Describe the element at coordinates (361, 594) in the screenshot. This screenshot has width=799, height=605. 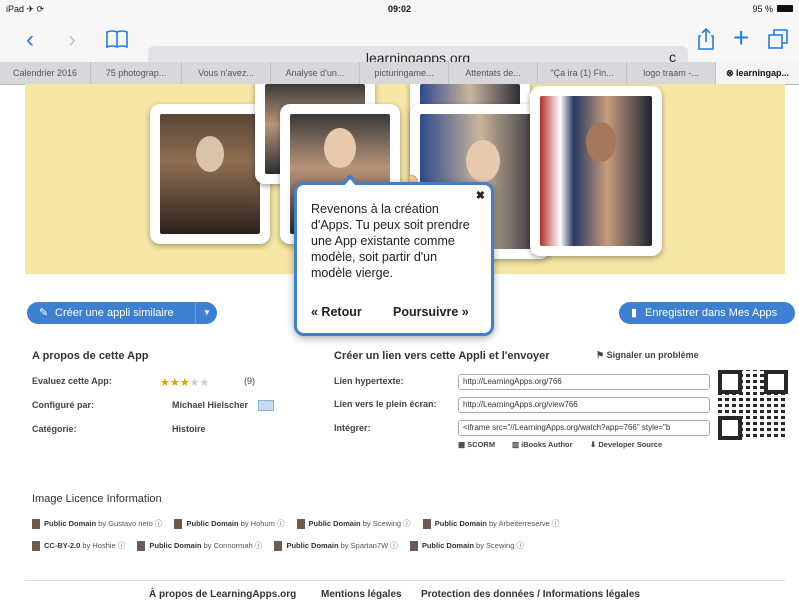
I see `legal-link: Mentions légales` at that location.